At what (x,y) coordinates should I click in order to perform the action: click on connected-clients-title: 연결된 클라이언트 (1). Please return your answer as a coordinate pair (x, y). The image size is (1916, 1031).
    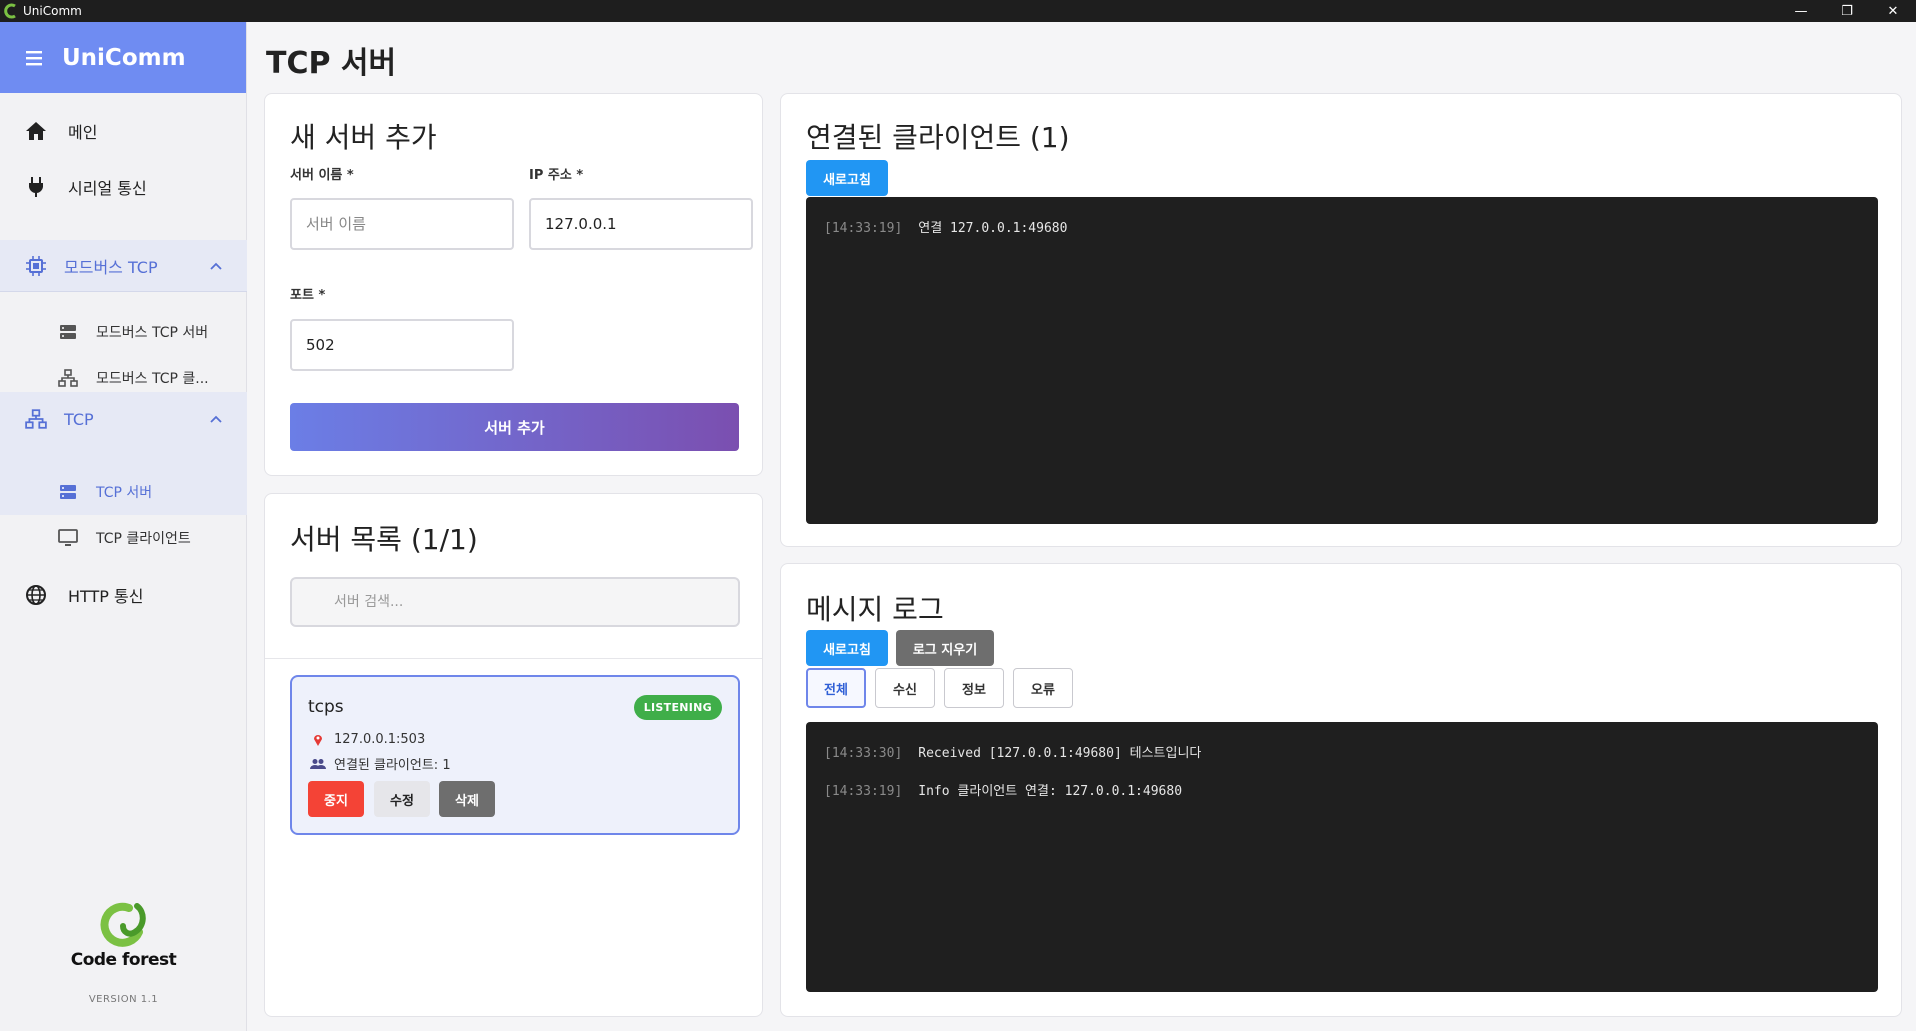
    Looking at the image, I should click on (938, 137).